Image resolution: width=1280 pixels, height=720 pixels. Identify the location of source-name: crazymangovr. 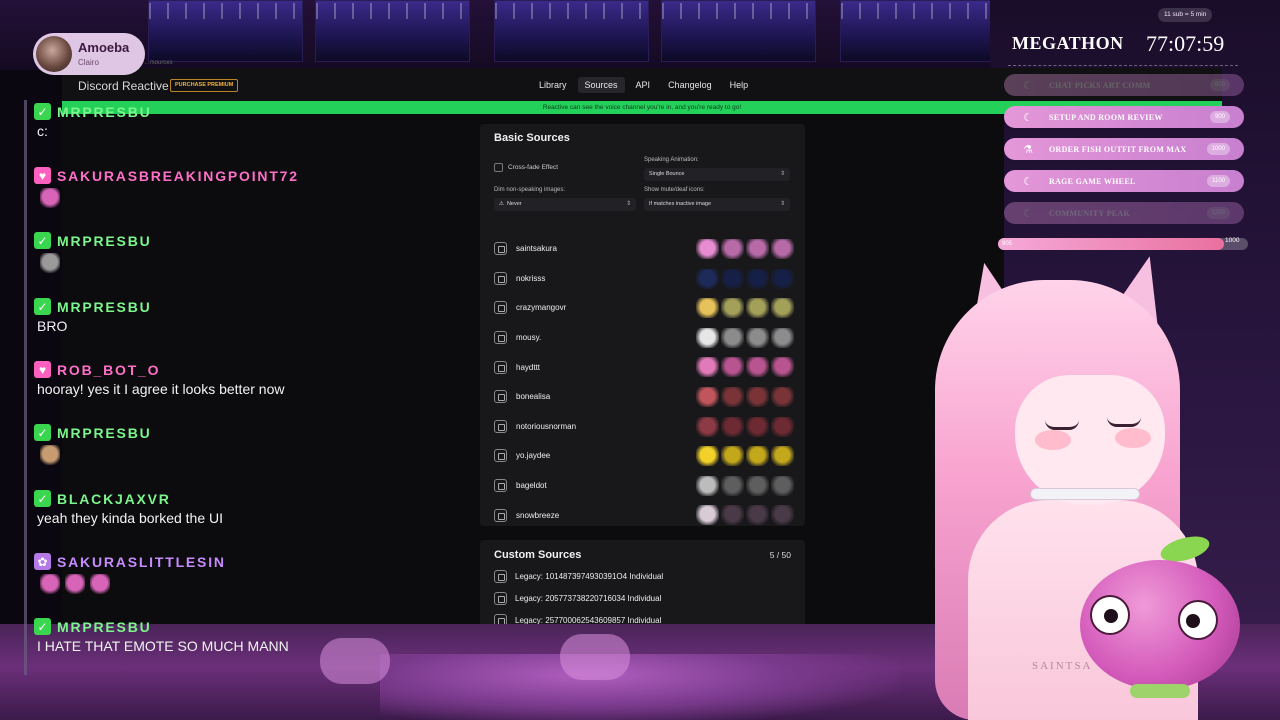
(541, 308).